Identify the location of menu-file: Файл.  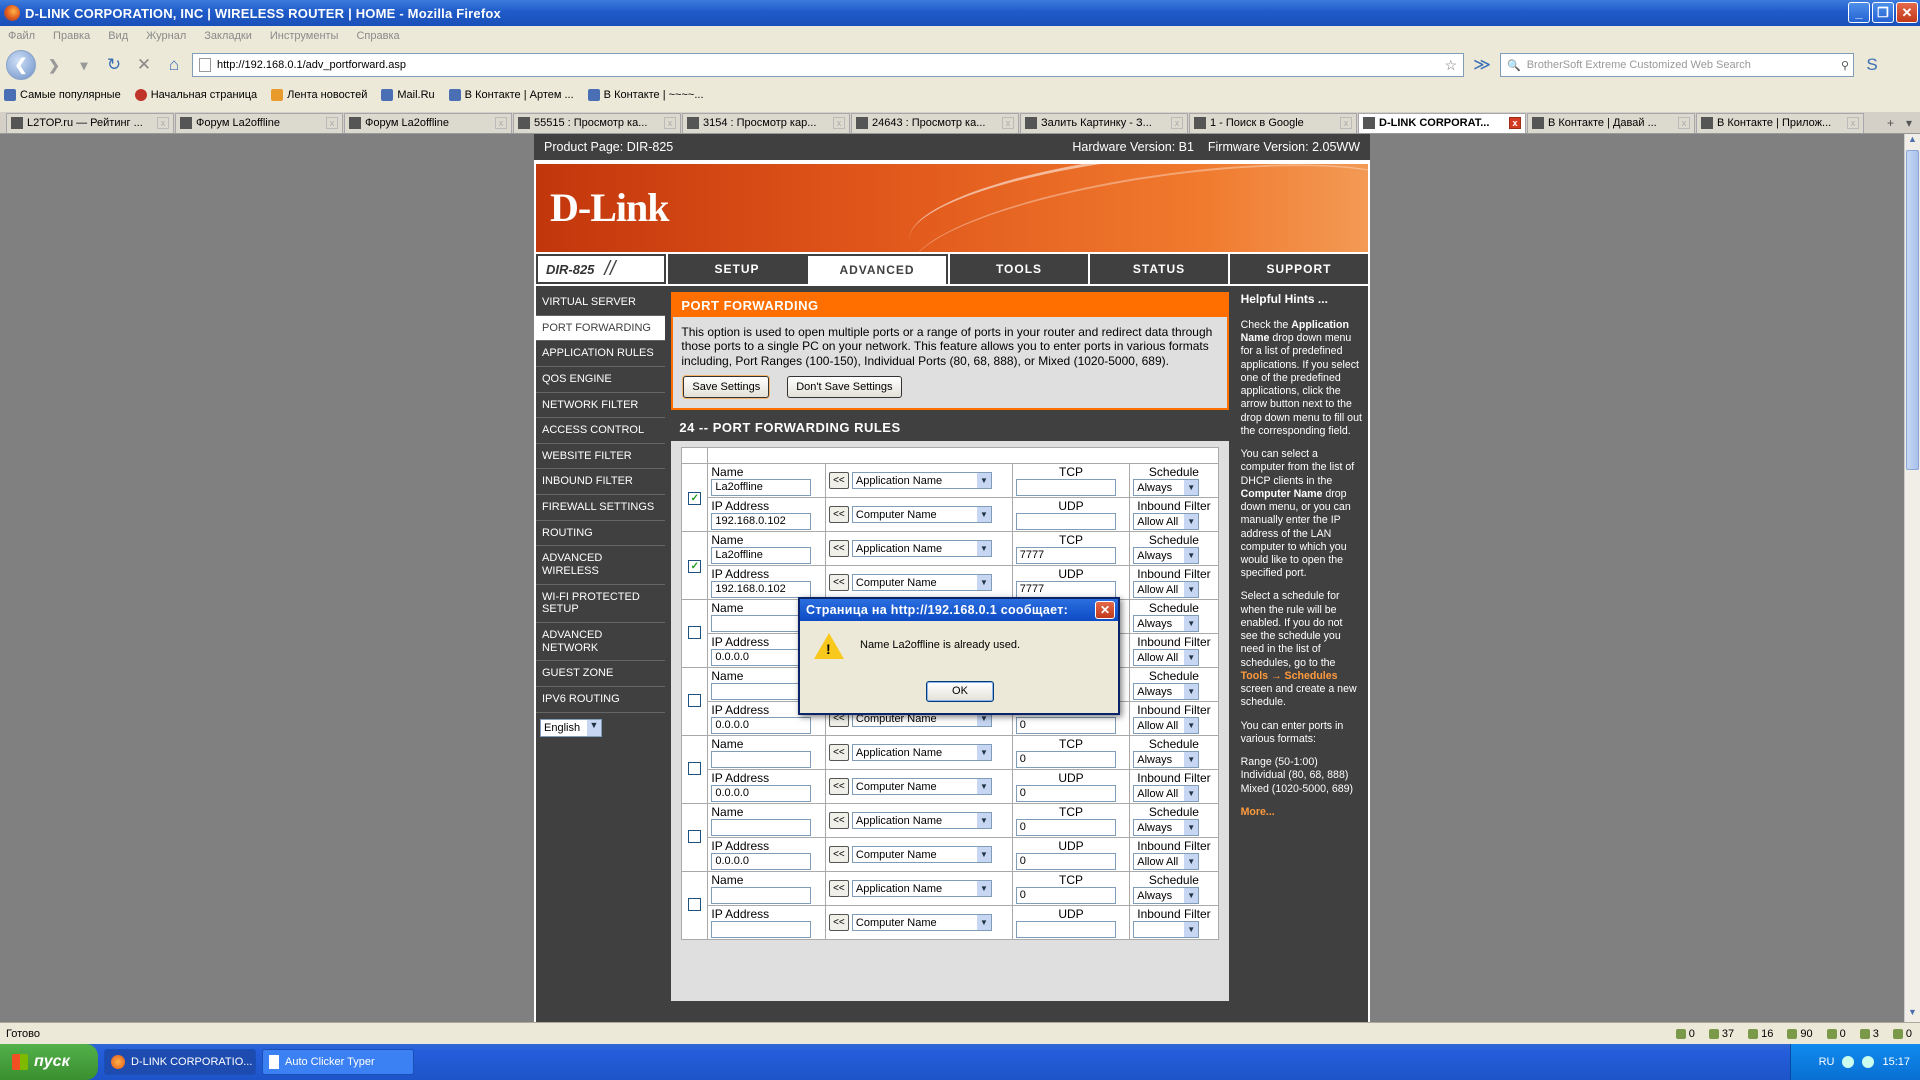
(21, 36).